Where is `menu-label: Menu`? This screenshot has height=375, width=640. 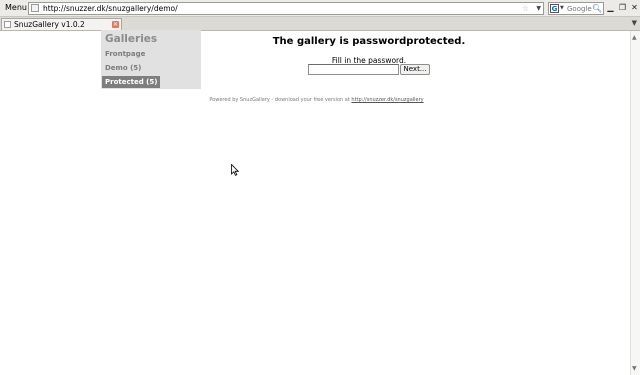 menu-label: Menu is located at coordinates (16, 7).